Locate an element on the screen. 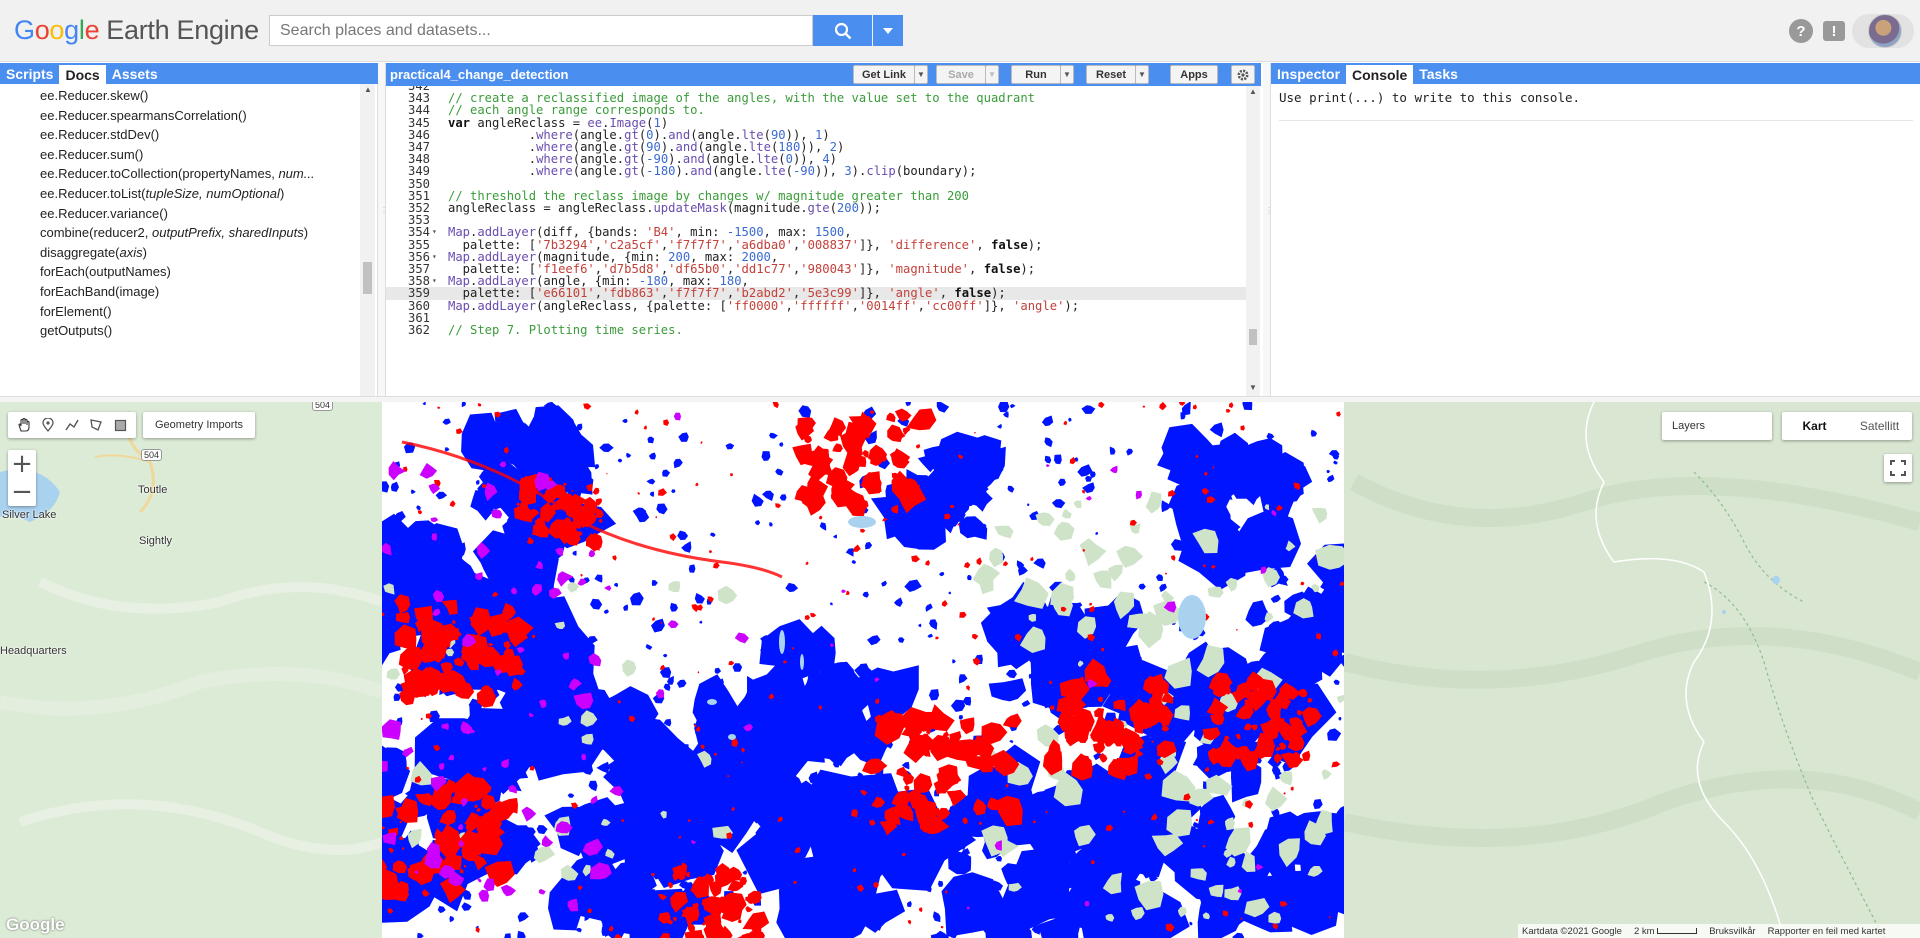 The width and height of the screenshot is (1920, 938). doc-item: forElement() is located at coordinates (76, 311).